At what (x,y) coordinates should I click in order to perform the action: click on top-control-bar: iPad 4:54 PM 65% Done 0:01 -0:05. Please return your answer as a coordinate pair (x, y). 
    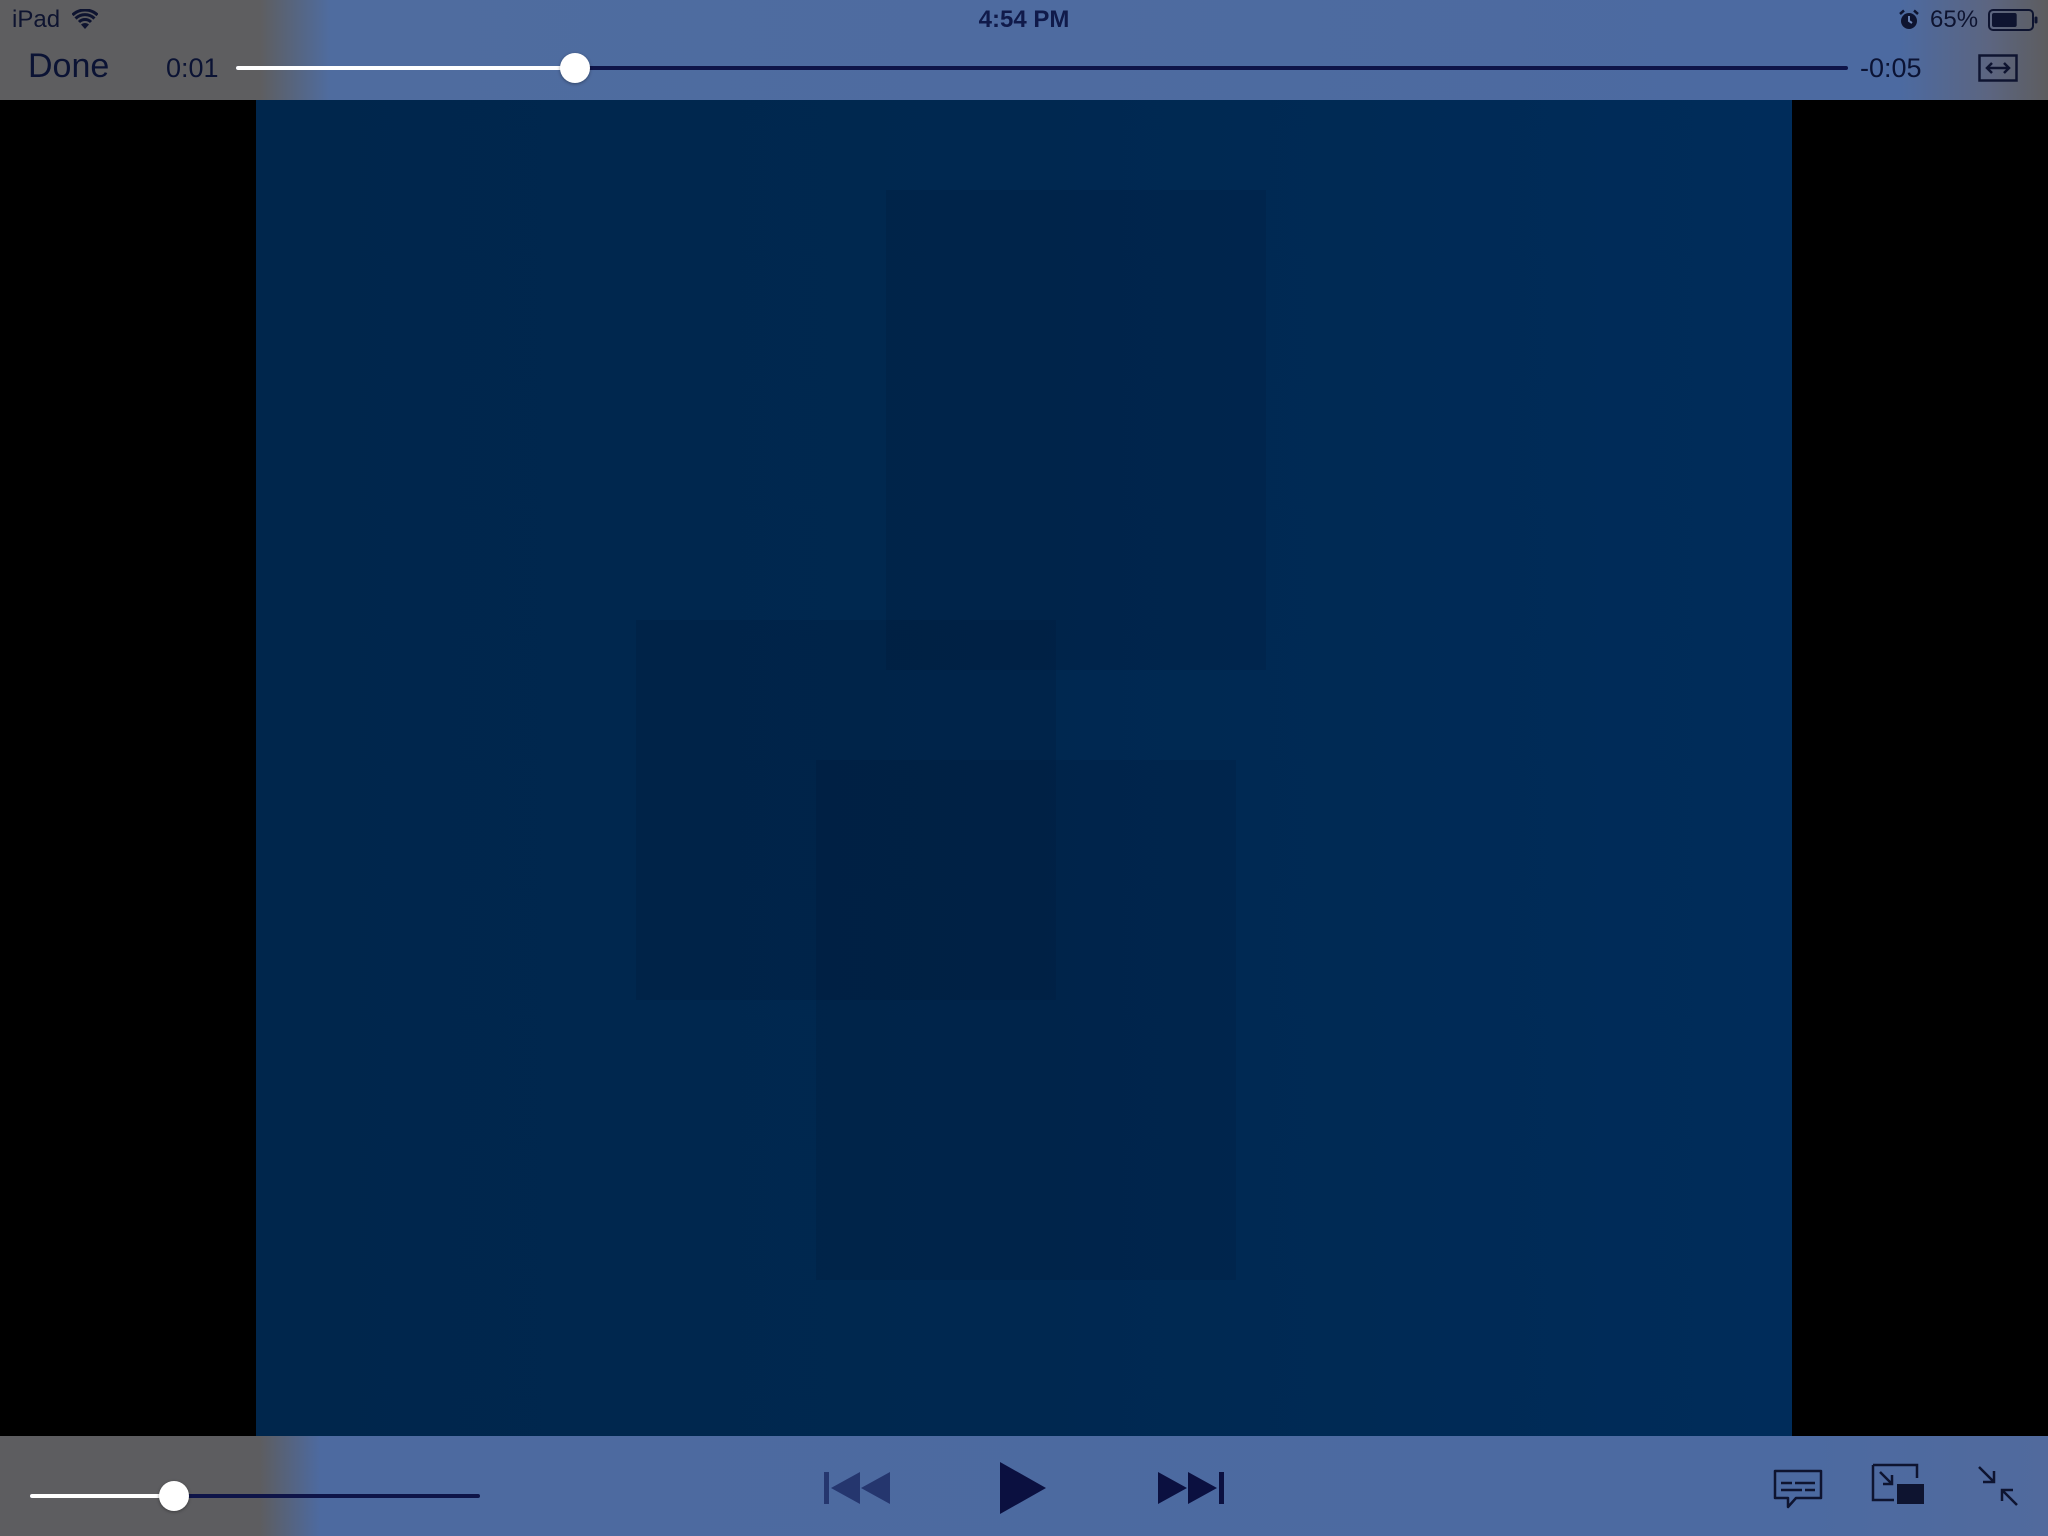
    Looking at the image, I should click on (1024, 50).